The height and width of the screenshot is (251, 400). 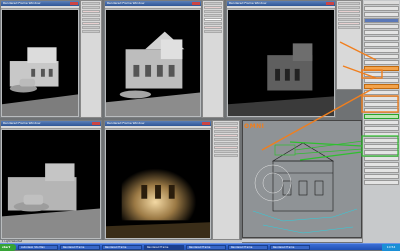 I want to click on taskbar-item: Autodesk 3ds Max, so click(x=38, y=247).